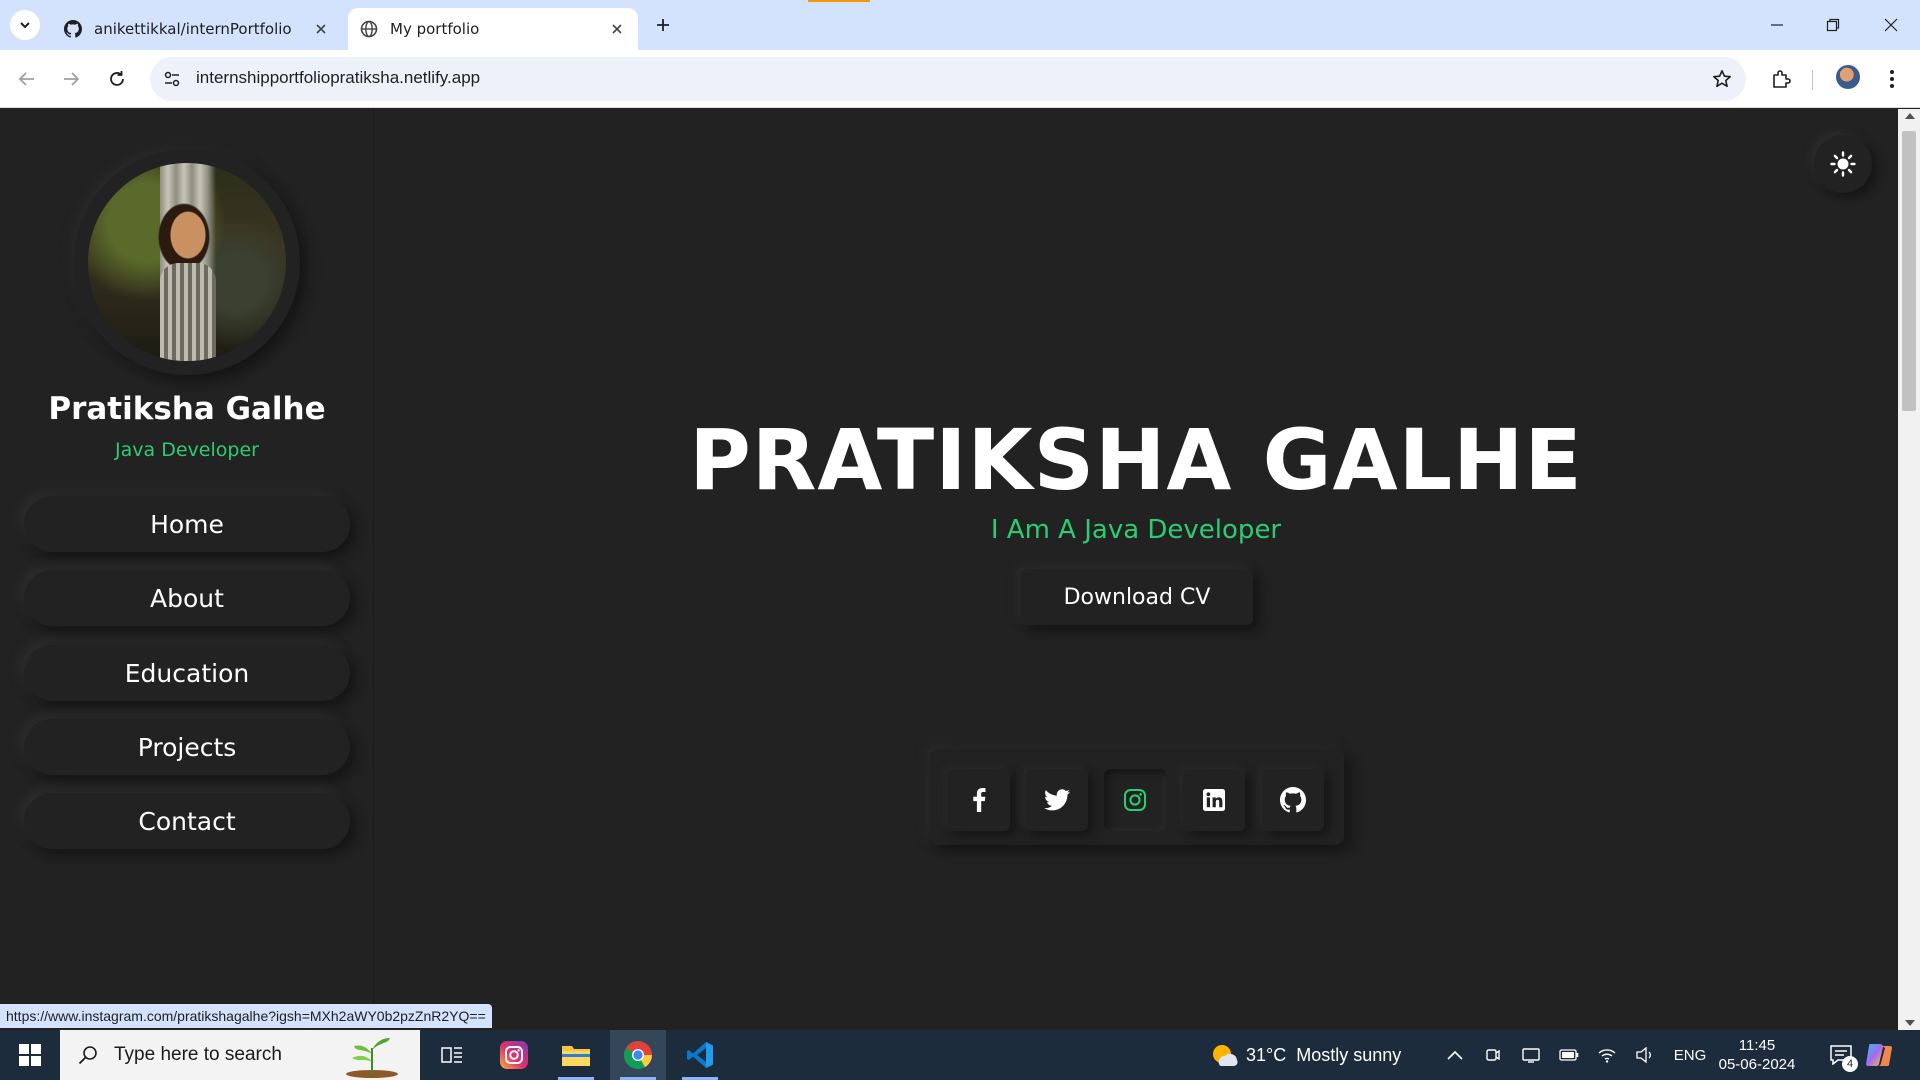 The image size is (1920, 1080). Describe the element at coordinates (369, 29) in the screenshot. I see `globe-icon` at that location.